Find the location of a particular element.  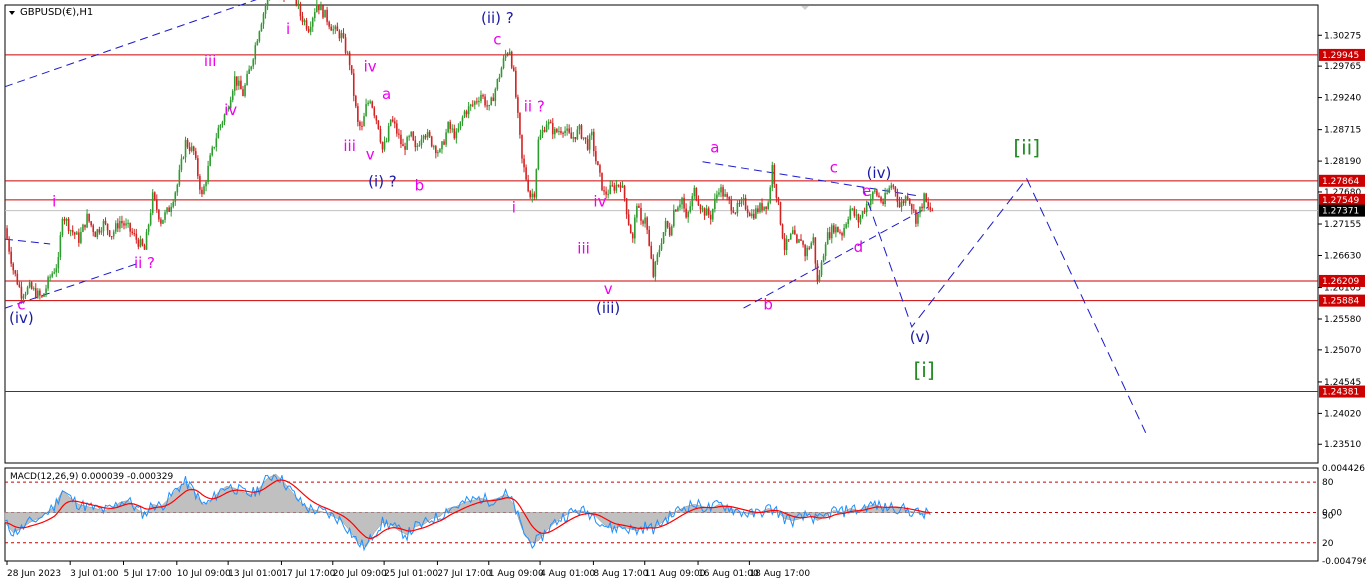

y-tick-label: 1.25580 is located at coordinates (1342, 320).